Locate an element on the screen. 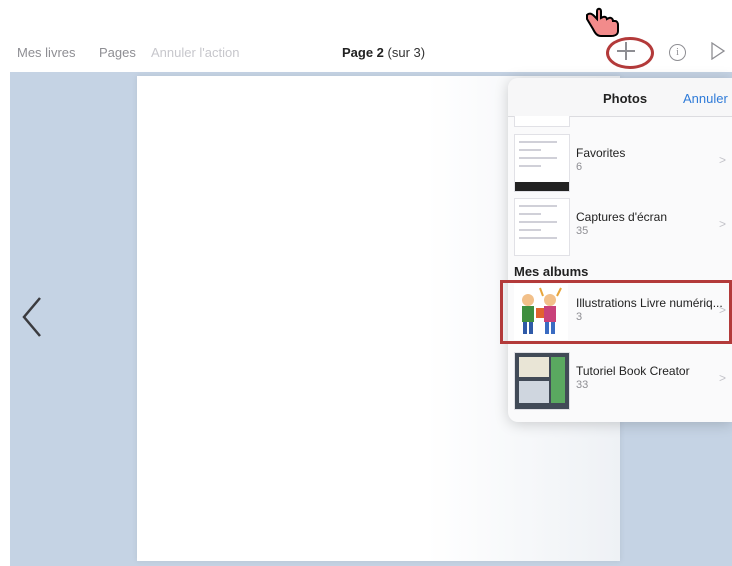  album-label: Captures d'écran is located at coordinates (622, 217).